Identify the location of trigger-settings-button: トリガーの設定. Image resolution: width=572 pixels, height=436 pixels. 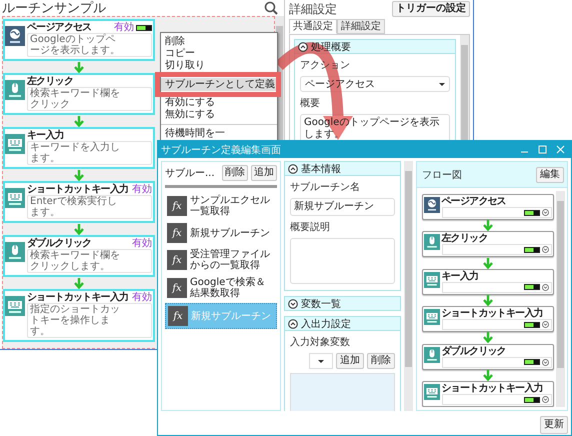
(431, 9).